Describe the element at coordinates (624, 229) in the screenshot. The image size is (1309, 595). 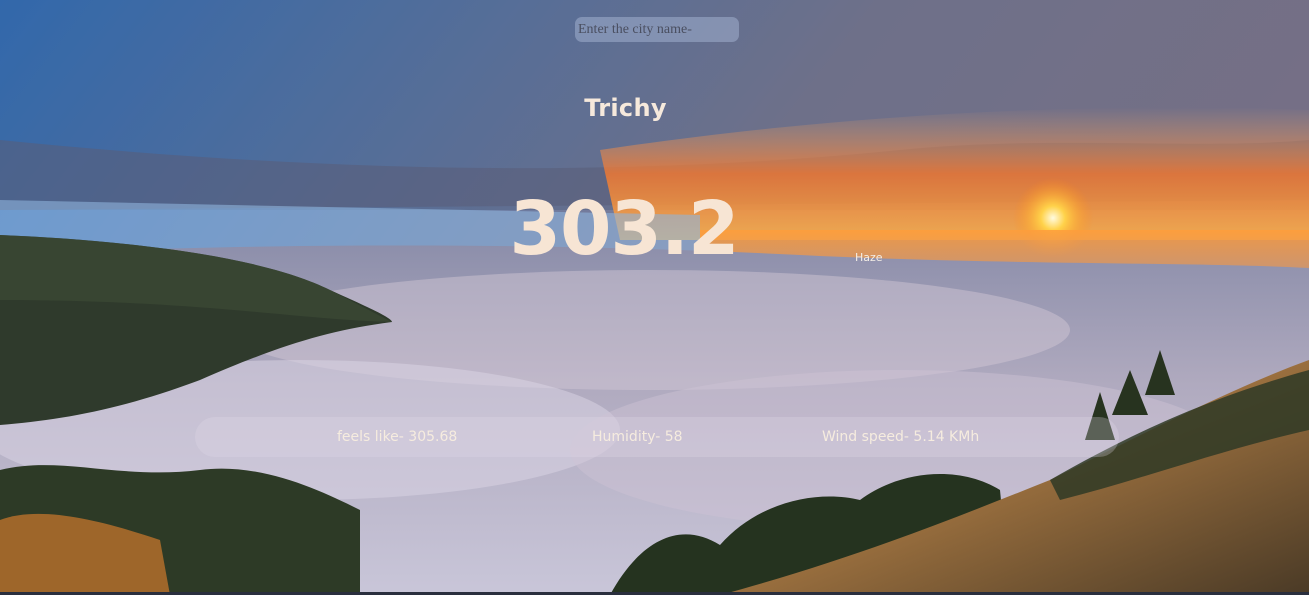
I see `temperature-value: 303.2` at that location.